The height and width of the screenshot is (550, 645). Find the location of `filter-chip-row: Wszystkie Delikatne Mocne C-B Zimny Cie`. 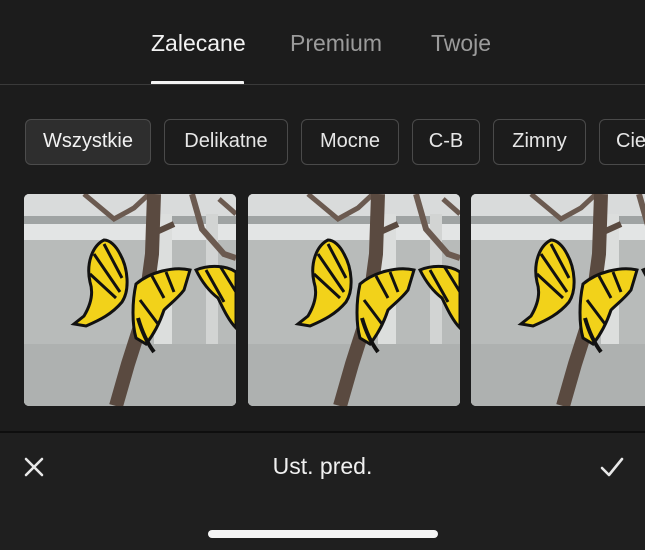

filter-chip-row: Wszystkie Delikatne Mocne C-B Zimny Cie is located at coordinates (322, 143).